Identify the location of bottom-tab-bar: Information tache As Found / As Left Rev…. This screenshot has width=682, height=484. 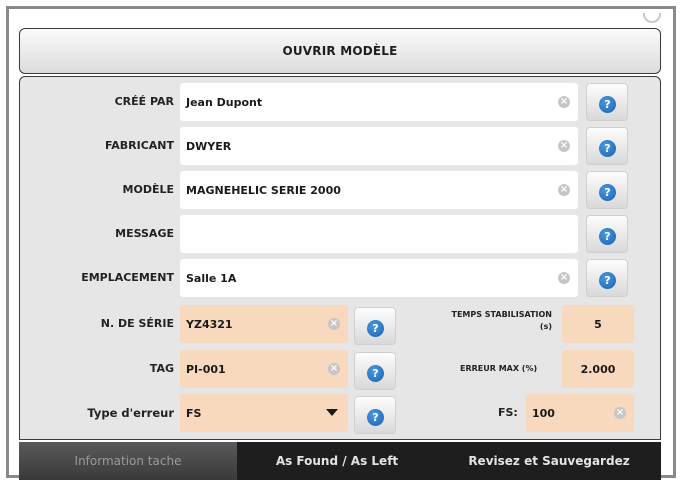
(340, 461).